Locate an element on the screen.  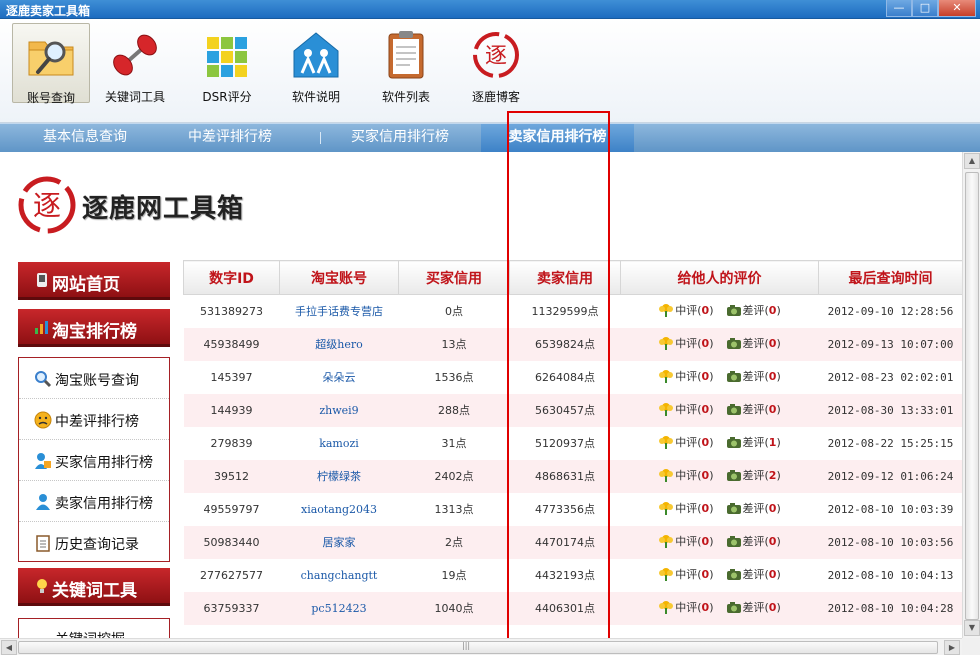
nav-item-seller-ranking: 卖家信用排行榜 is located at coordinates (94, 501).